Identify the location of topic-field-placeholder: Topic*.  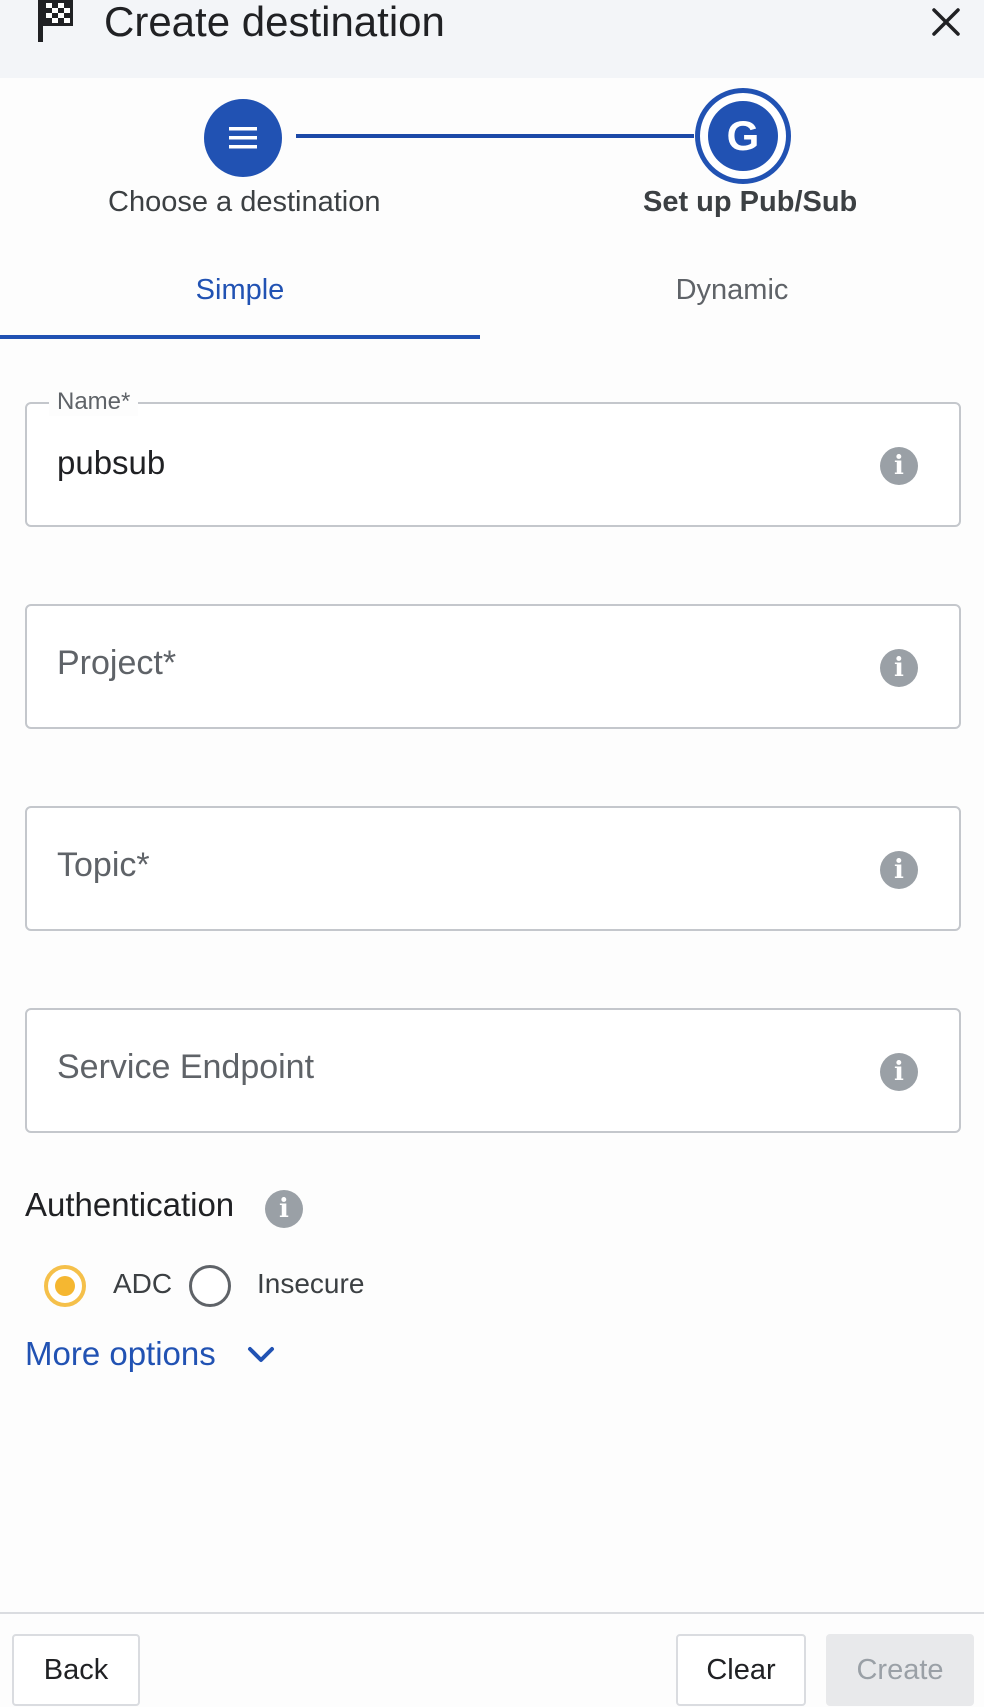
(103, 865).